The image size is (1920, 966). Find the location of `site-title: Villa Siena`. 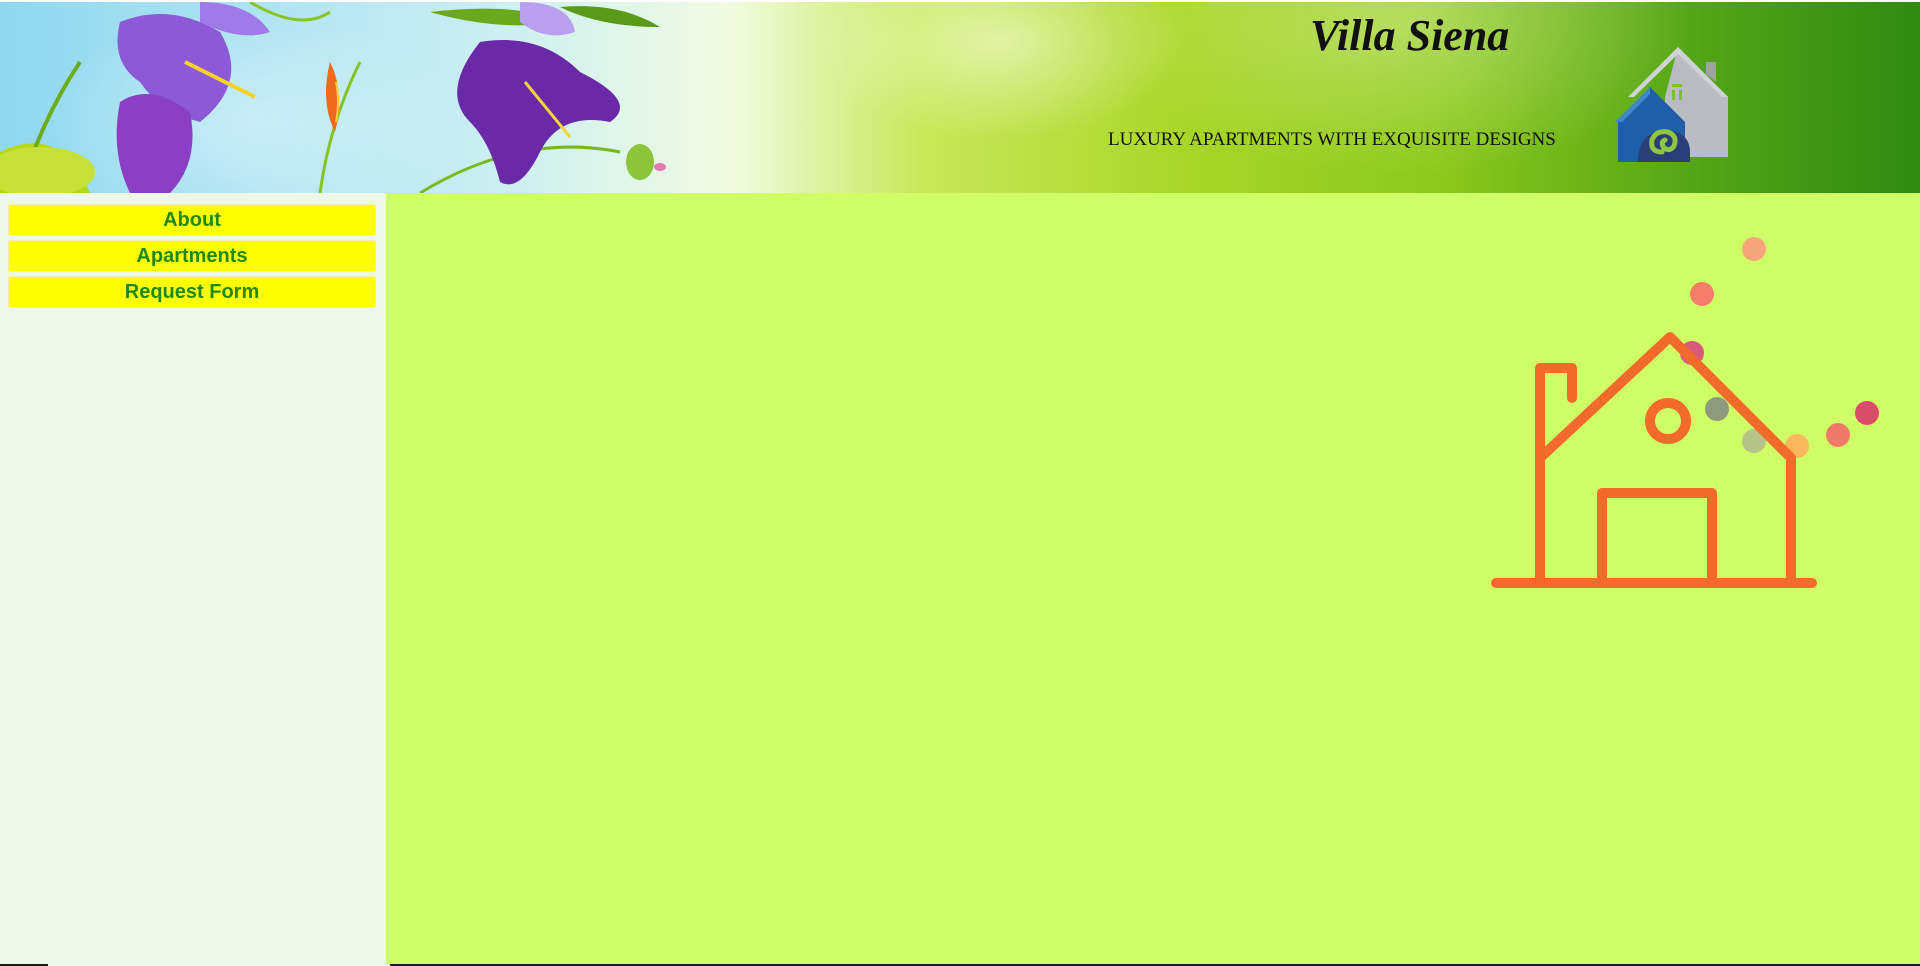

site-title: Villa Siena is located at coordinates (1410, 35).